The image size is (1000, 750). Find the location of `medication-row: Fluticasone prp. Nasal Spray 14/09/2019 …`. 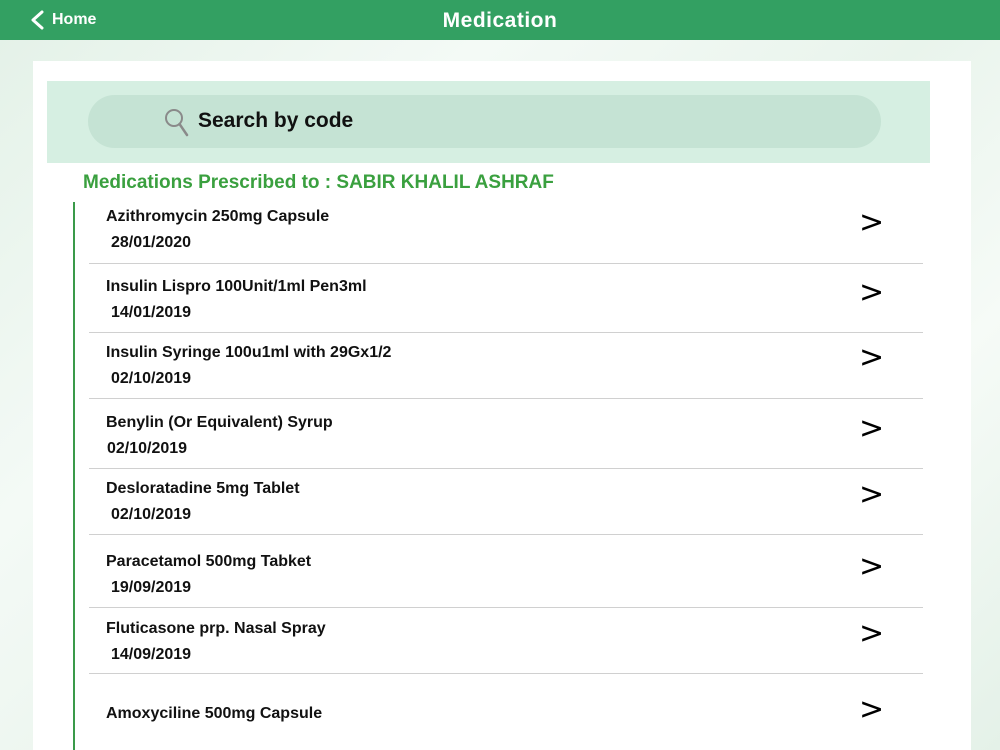

medication-row: Fluticasone prp. Nasal Spray 14/09/2019 … is located at coordinates (506, 641).